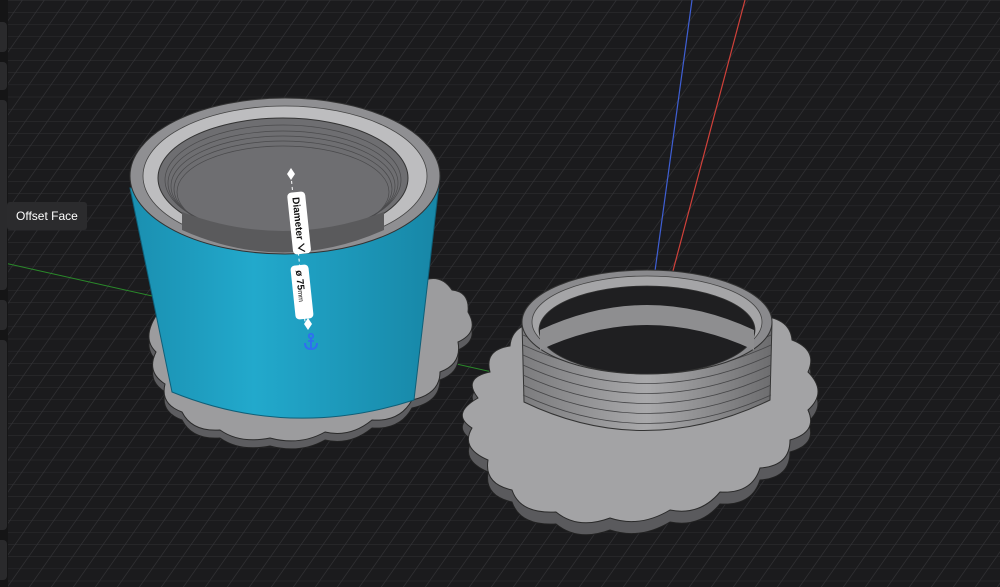 The image size is (1000, 587). What do you see at coordinates (647, 350) in the screenshot?
I see `right-part-threaded-ring` at bounding box center [647, 350].